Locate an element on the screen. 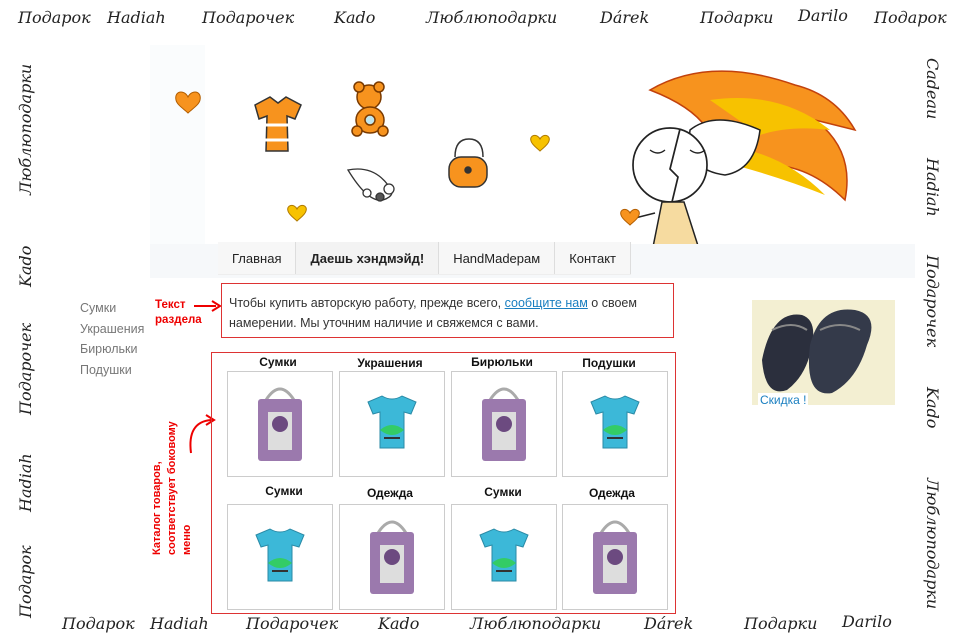 The image size is (962, 640). catalog-item-title: Подушки is located at coordinates (609, 363).